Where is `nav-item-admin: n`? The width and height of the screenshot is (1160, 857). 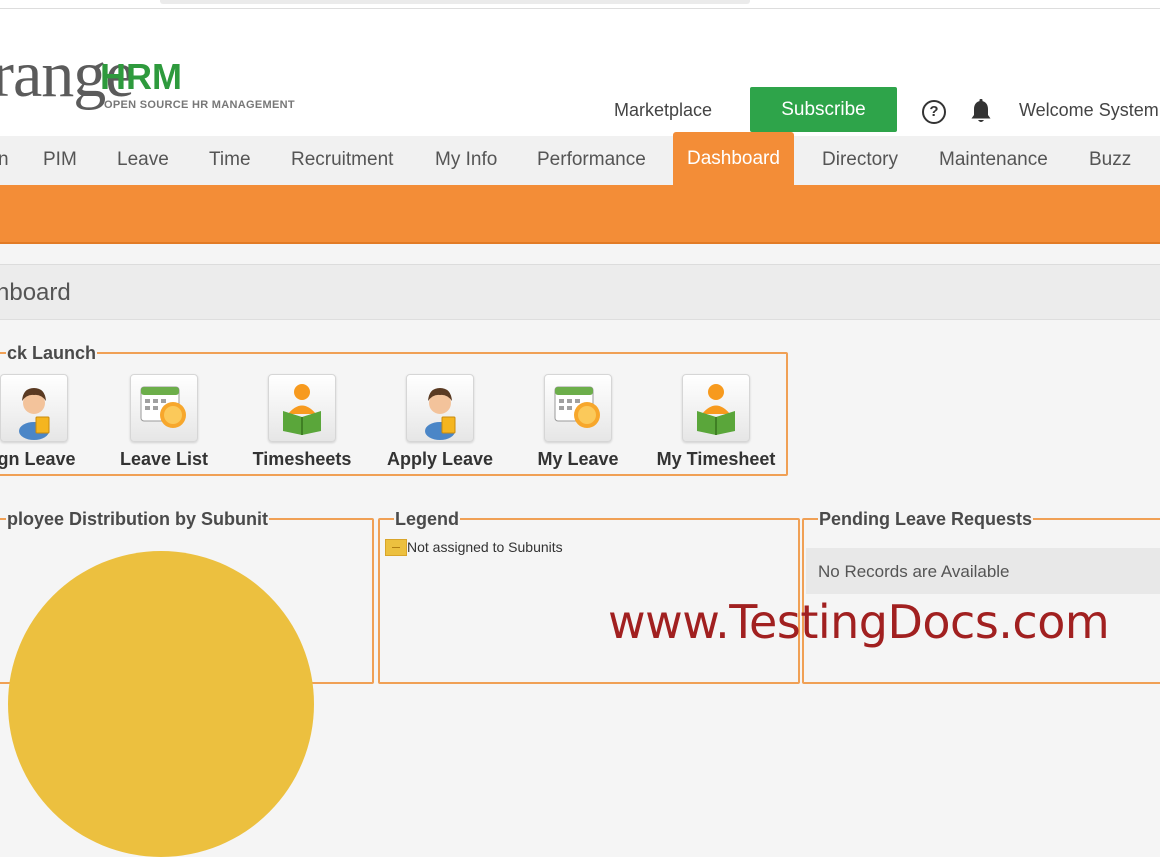 nav-item-admin: n is located at coordinates (4, 160).